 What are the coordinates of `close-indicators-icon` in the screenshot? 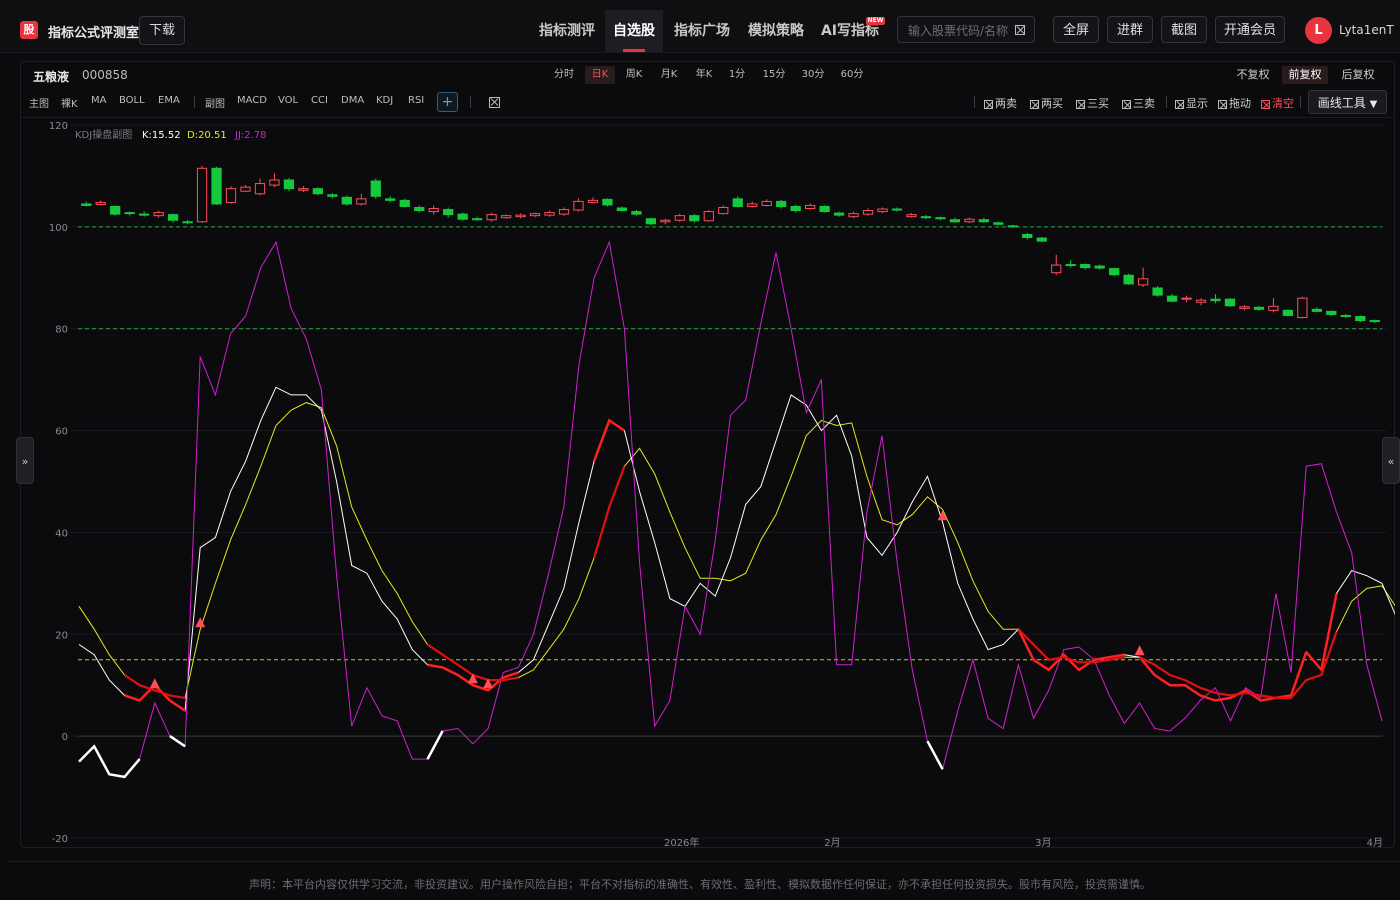 It's located at (494, 102).